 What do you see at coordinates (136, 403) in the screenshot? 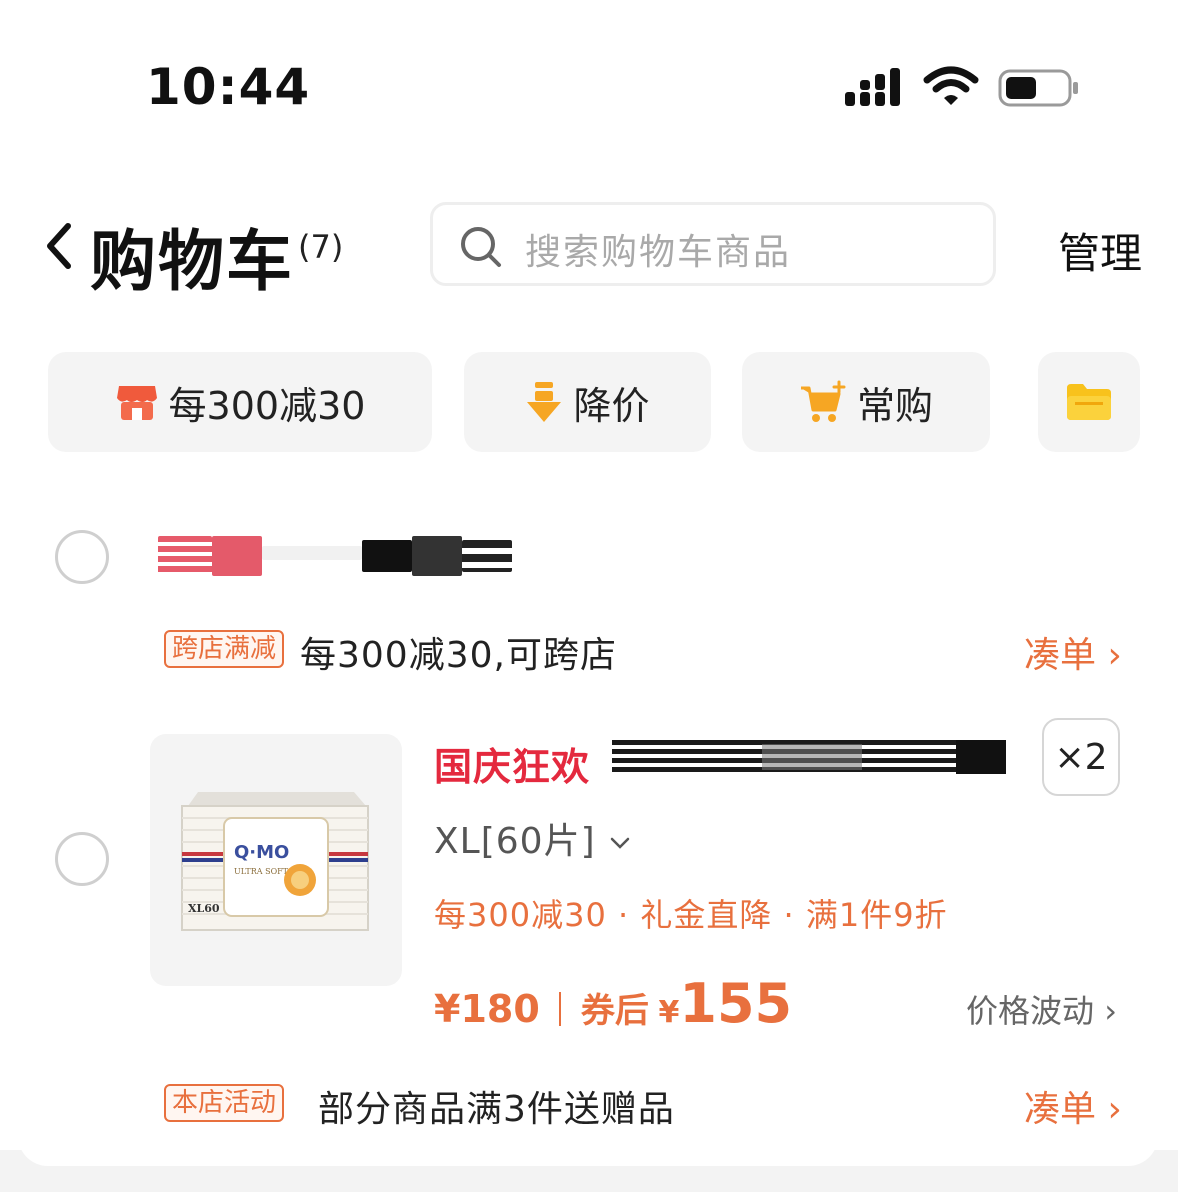
I see `store-icon` at bounding box center [136, 403].